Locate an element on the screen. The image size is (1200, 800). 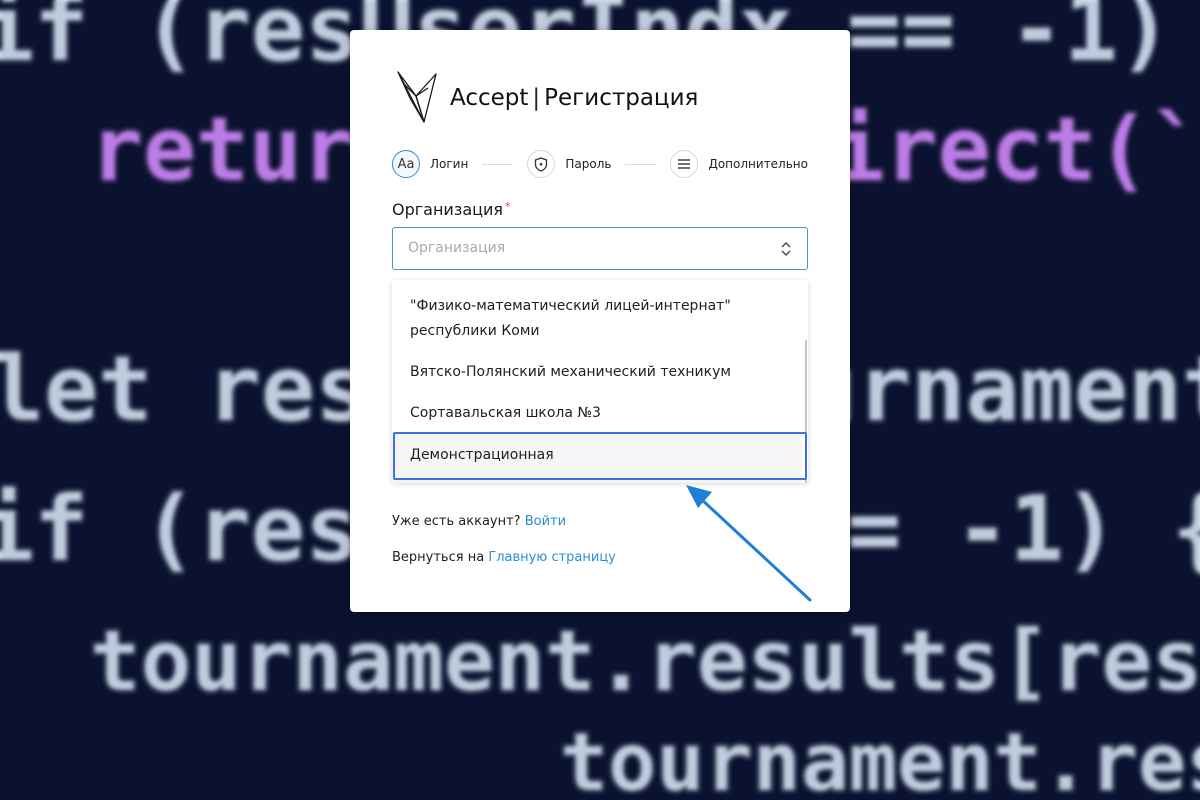
chevron-up-down-icon is located at coordinates (786, 249).